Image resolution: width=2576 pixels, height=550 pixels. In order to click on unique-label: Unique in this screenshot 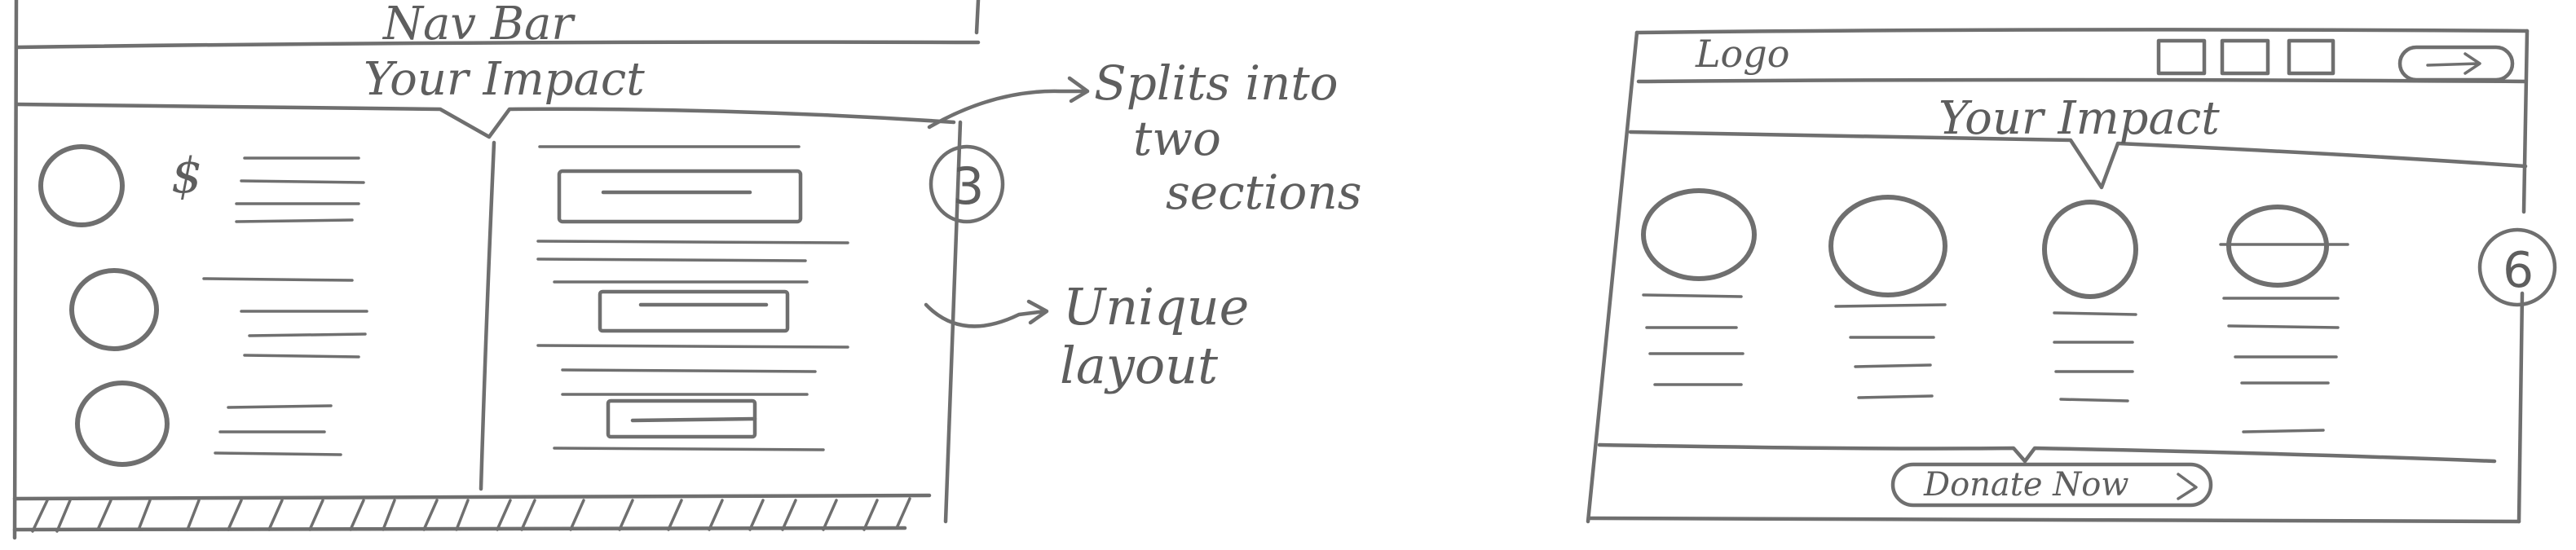, I will do `click(1156, 307)`.